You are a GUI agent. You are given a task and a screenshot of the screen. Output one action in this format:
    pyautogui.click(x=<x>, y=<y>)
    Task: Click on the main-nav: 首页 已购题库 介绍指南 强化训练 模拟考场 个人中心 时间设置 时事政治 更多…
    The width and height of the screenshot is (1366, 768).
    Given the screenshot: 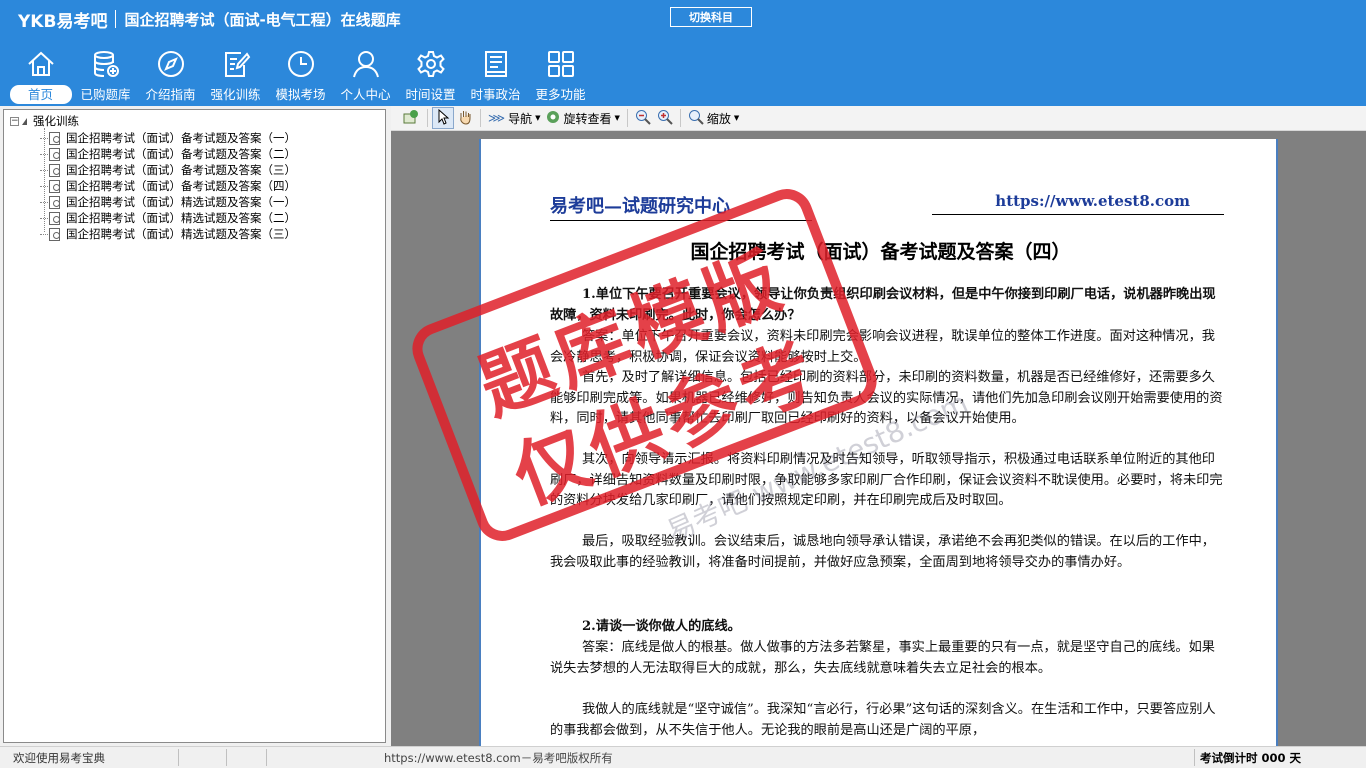 What is the action you would take?
    pyautogui.click(x=300, y=76)
    